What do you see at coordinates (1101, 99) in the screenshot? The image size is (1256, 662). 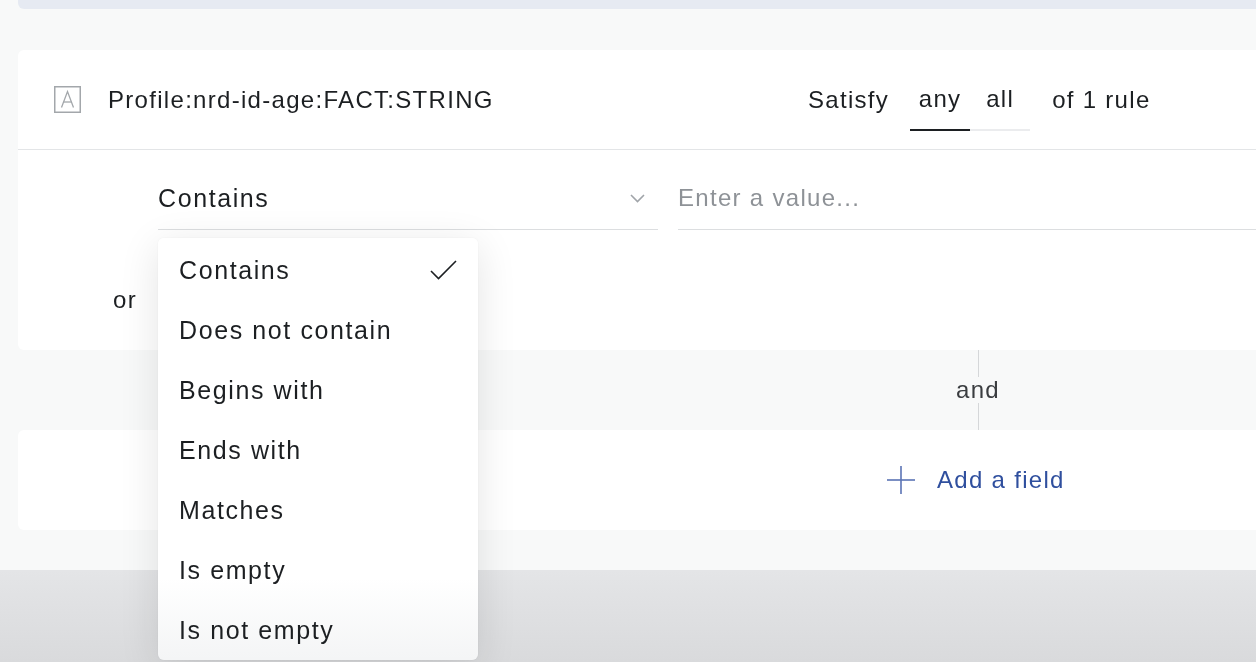 I see `rule-count: of 1 rule` at bounding box center [1101, 99].